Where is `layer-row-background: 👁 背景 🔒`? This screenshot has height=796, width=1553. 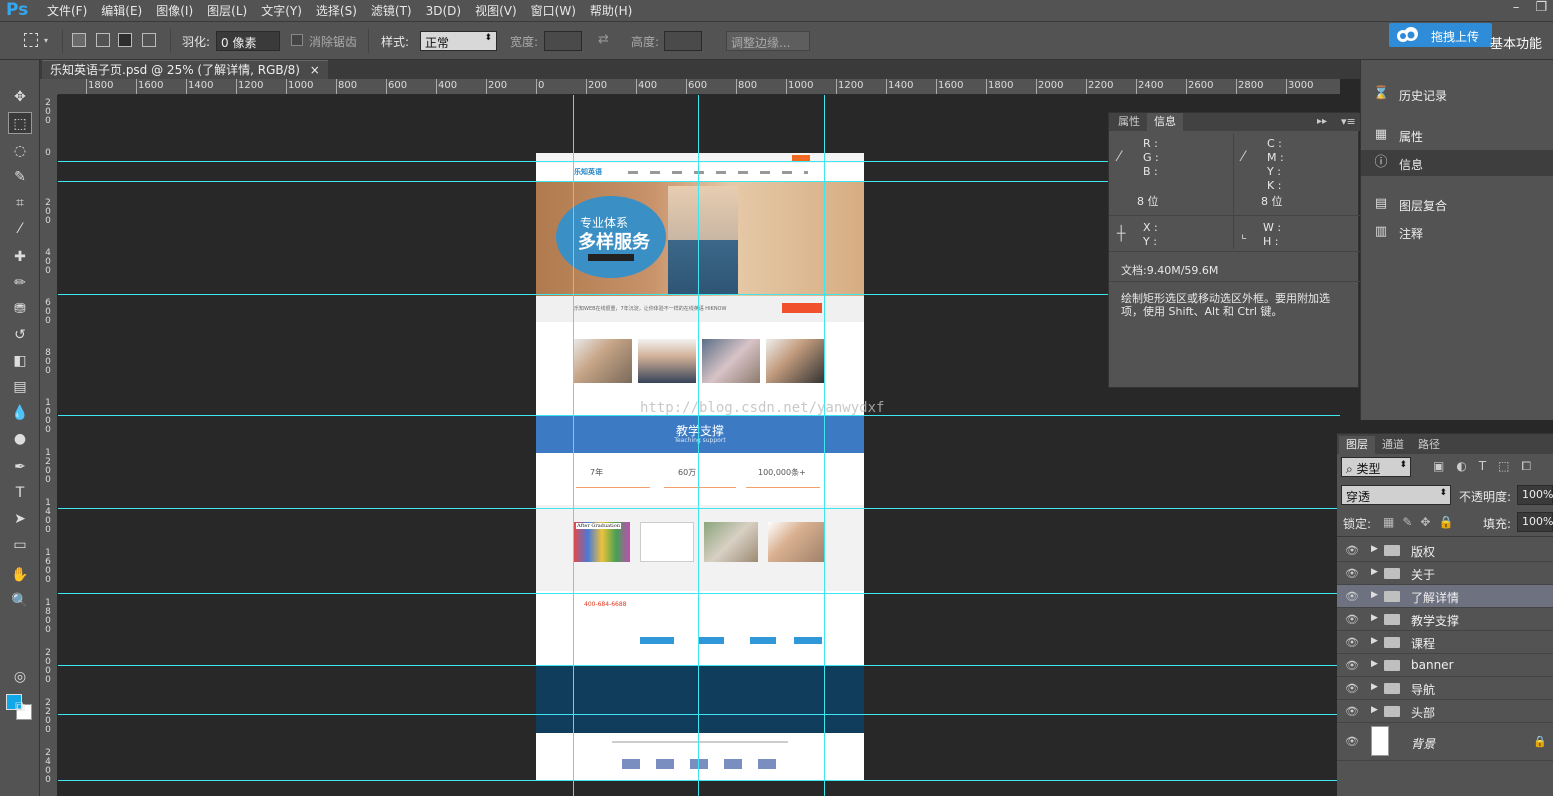 layer-row-background: 👁 背景 🔒 is located at coordinates (1445, 742).